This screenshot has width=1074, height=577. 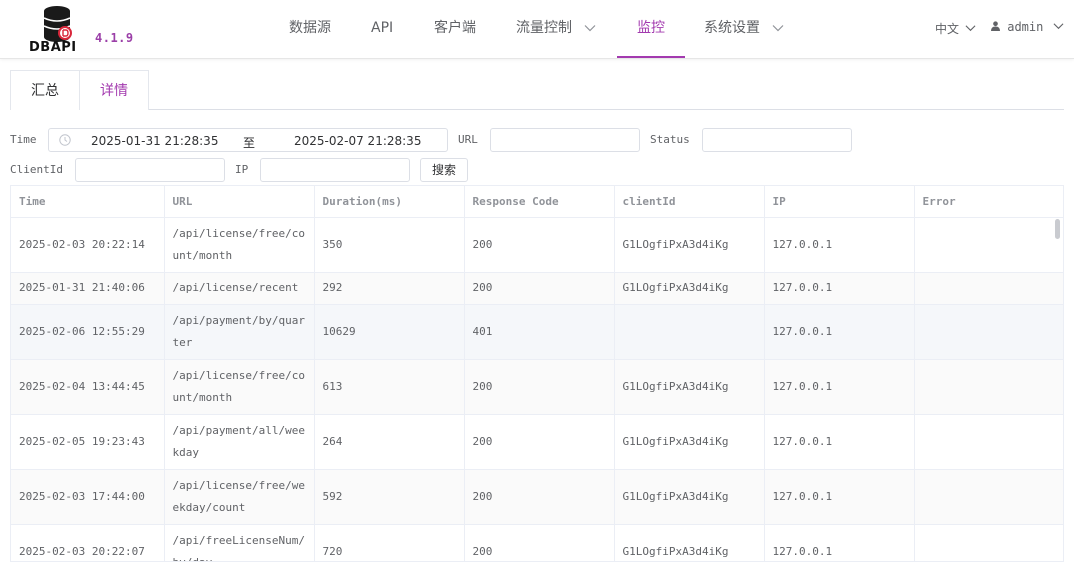 What do you see at coordinates (389, 202) in the screenshot?
I see `column-header-duration: Duration(ms)` at bounding box center [389, 202].